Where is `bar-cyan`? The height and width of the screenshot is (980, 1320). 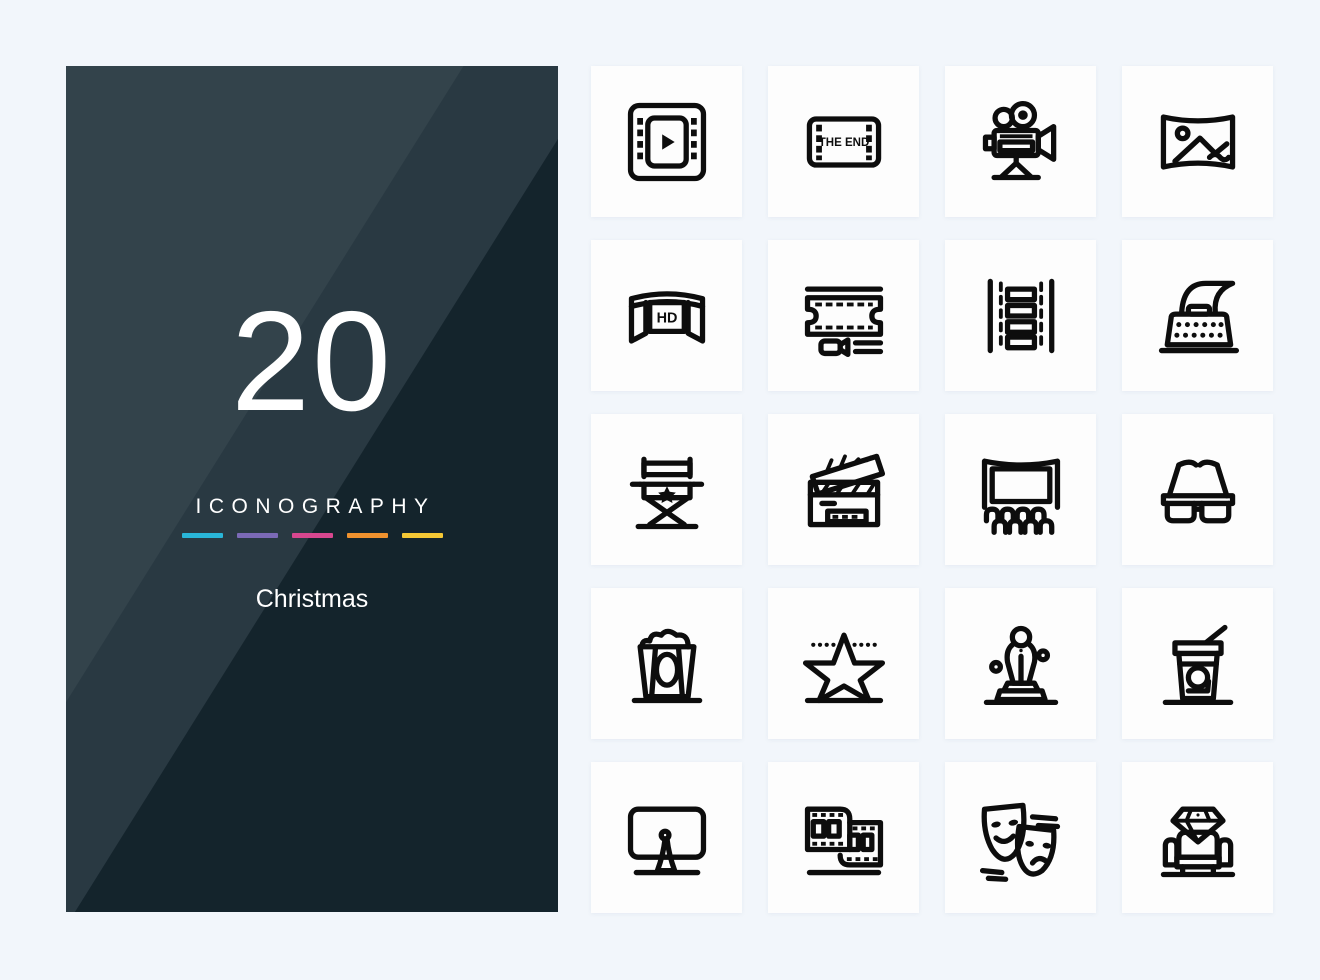
bar-cyan is located at coordinates (202, 535).